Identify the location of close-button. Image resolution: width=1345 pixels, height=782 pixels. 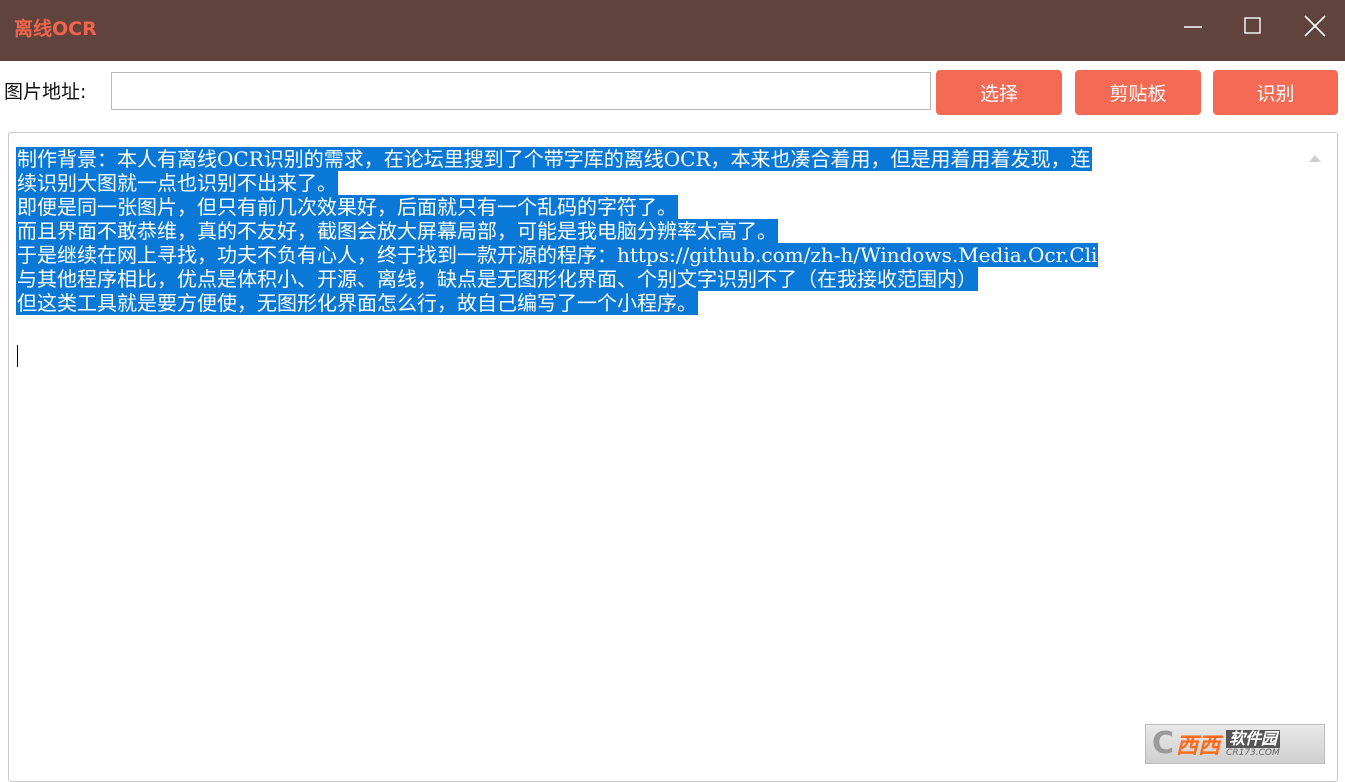
(1315, 26).